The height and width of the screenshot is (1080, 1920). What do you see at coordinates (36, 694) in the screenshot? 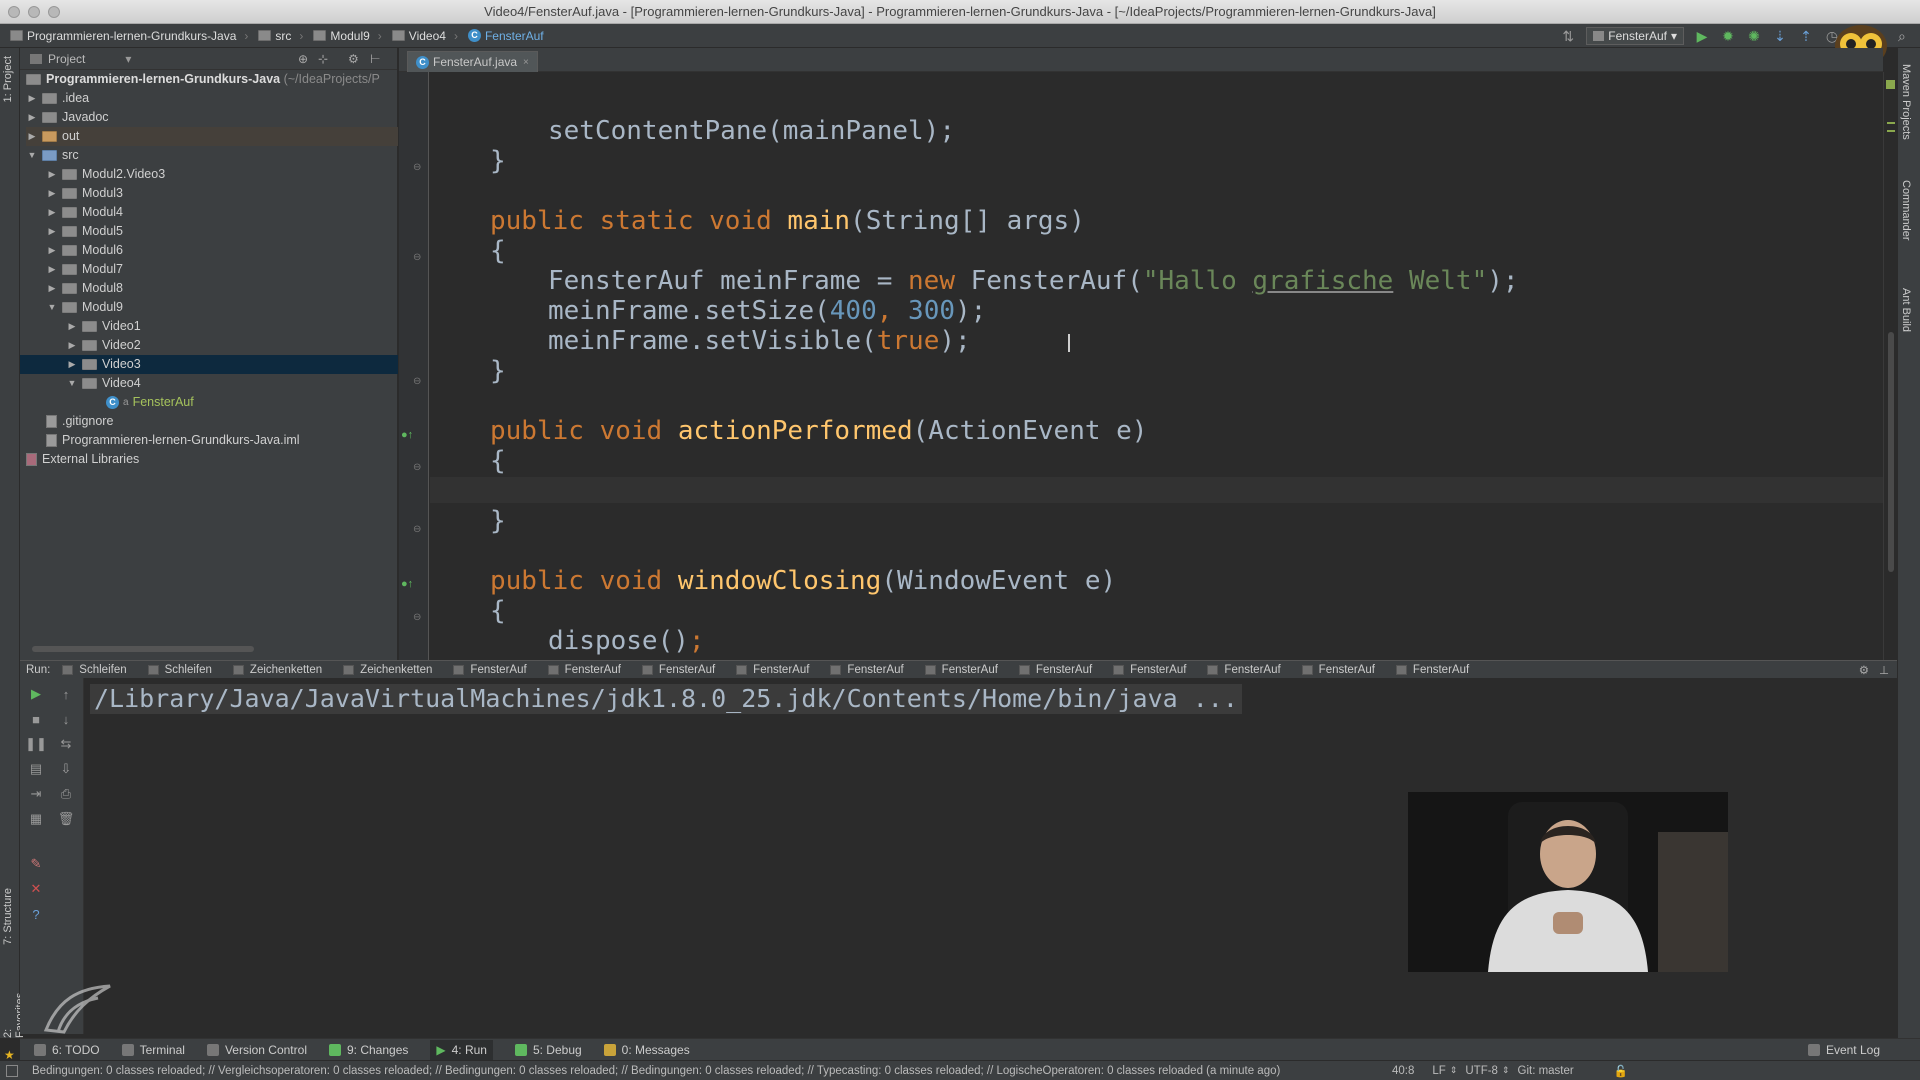
I see `rerun-icon: ▶` at bounding box center [36, 694].